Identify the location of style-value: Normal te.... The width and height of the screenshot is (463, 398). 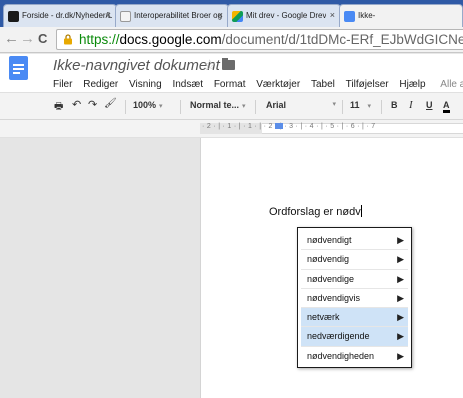
(215, 105).